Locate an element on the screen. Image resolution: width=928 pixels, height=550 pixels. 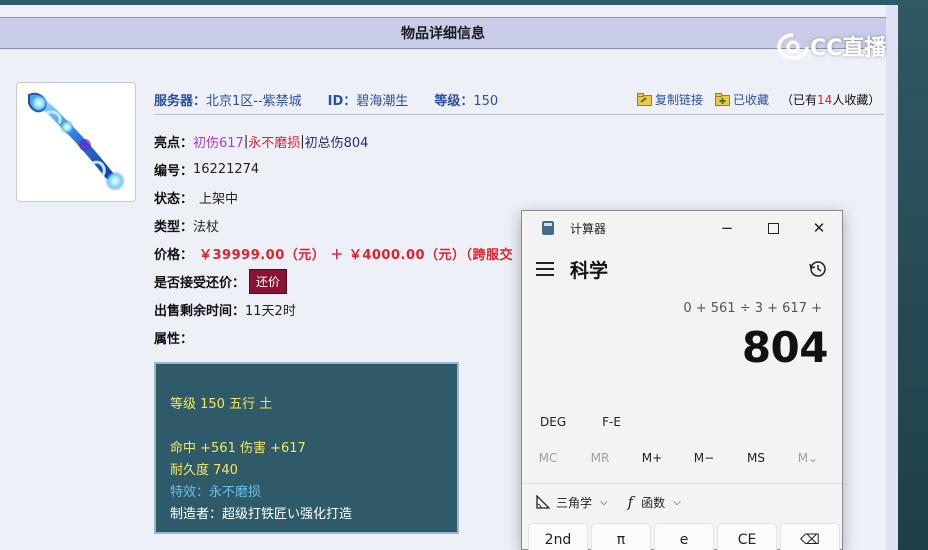
copy-link-button: 复制链接 is located at coordinates (670, 99).